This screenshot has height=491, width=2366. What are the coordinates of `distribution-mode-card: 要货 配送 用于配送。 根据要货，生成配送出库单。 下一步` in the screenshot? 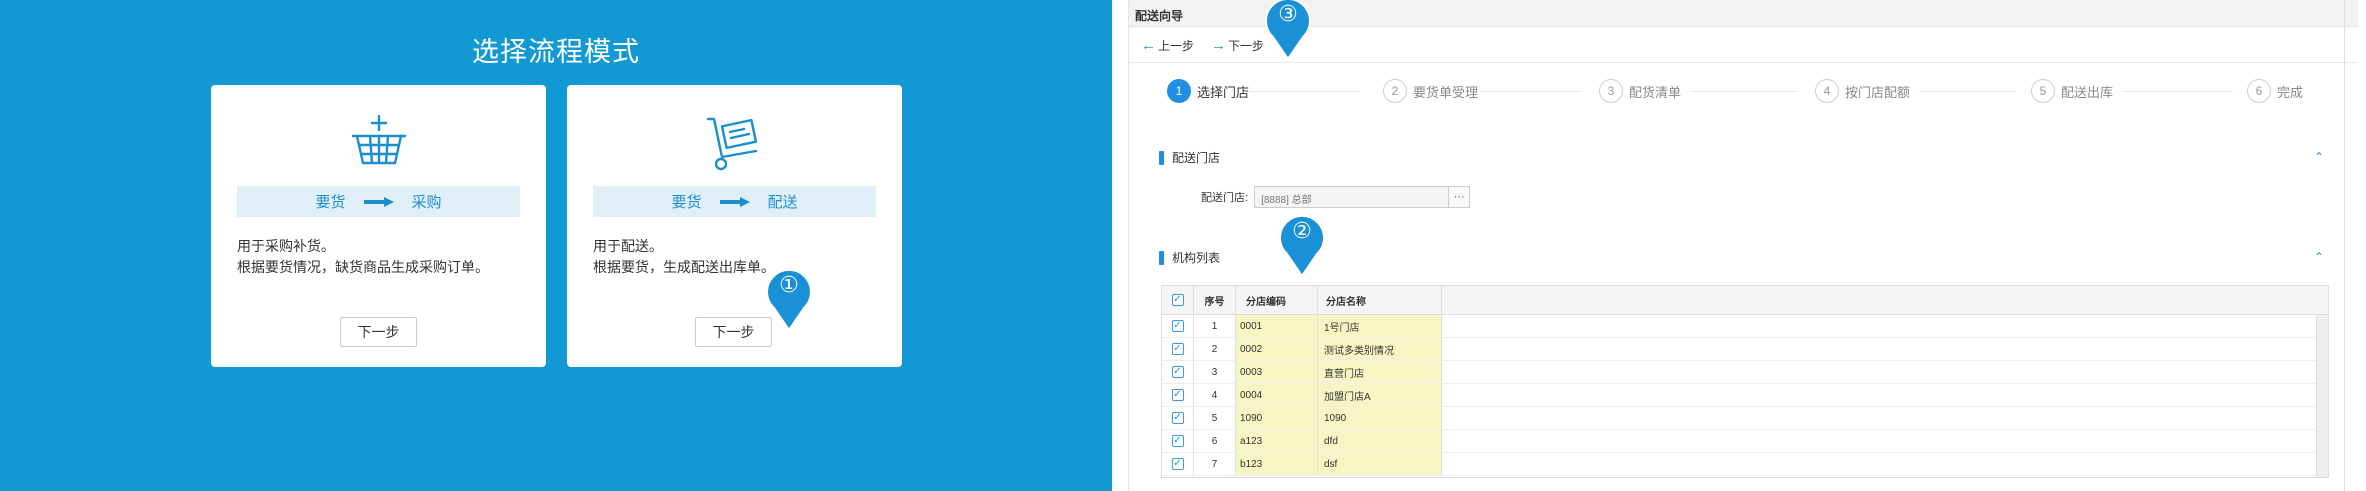 It's located at (734, 226).